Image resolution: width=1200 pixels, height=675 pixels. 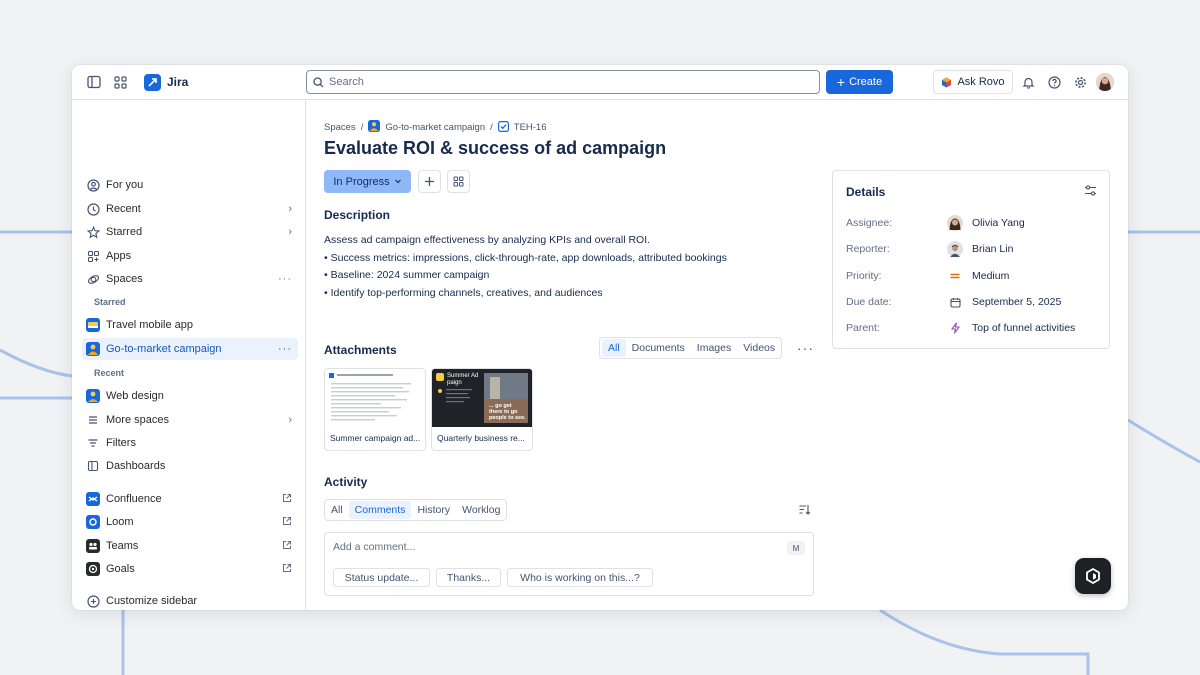 I want to click on sidebar-item-more-spaces: More spaces ›, so click(x=190, y=420).